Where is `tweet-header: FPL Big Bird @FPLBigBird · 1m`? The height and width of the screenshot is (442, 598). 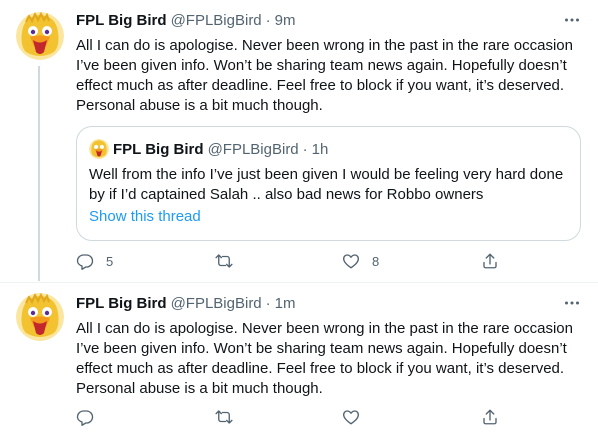 tweet-header: FPL Big Bird @FPLBigBird · 1m is located at coordinates (186, 303).